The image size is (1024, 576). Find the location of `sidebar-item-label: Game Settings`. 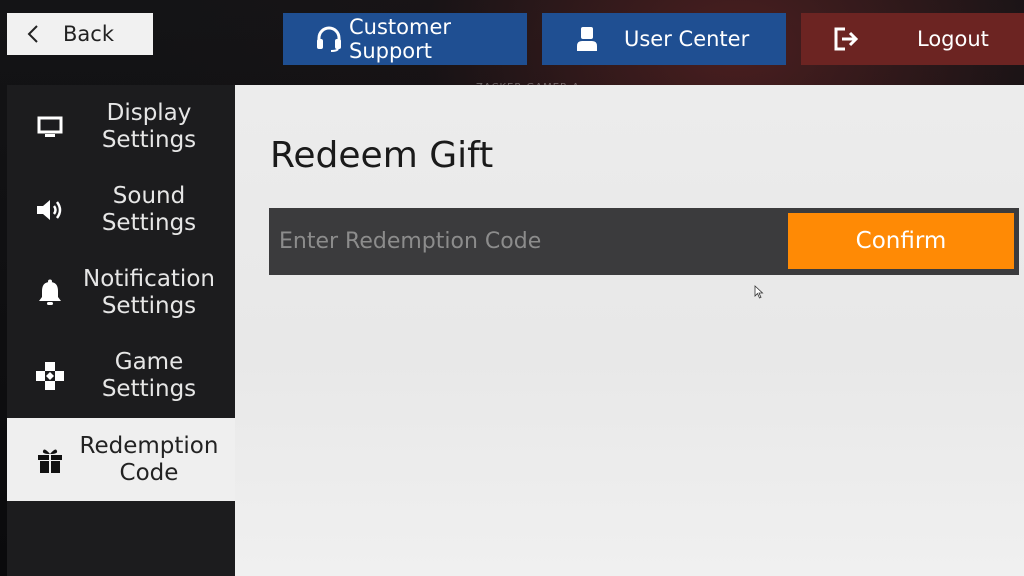

sidebar-item-label: Game Settings is located at coordinates (149, 375).